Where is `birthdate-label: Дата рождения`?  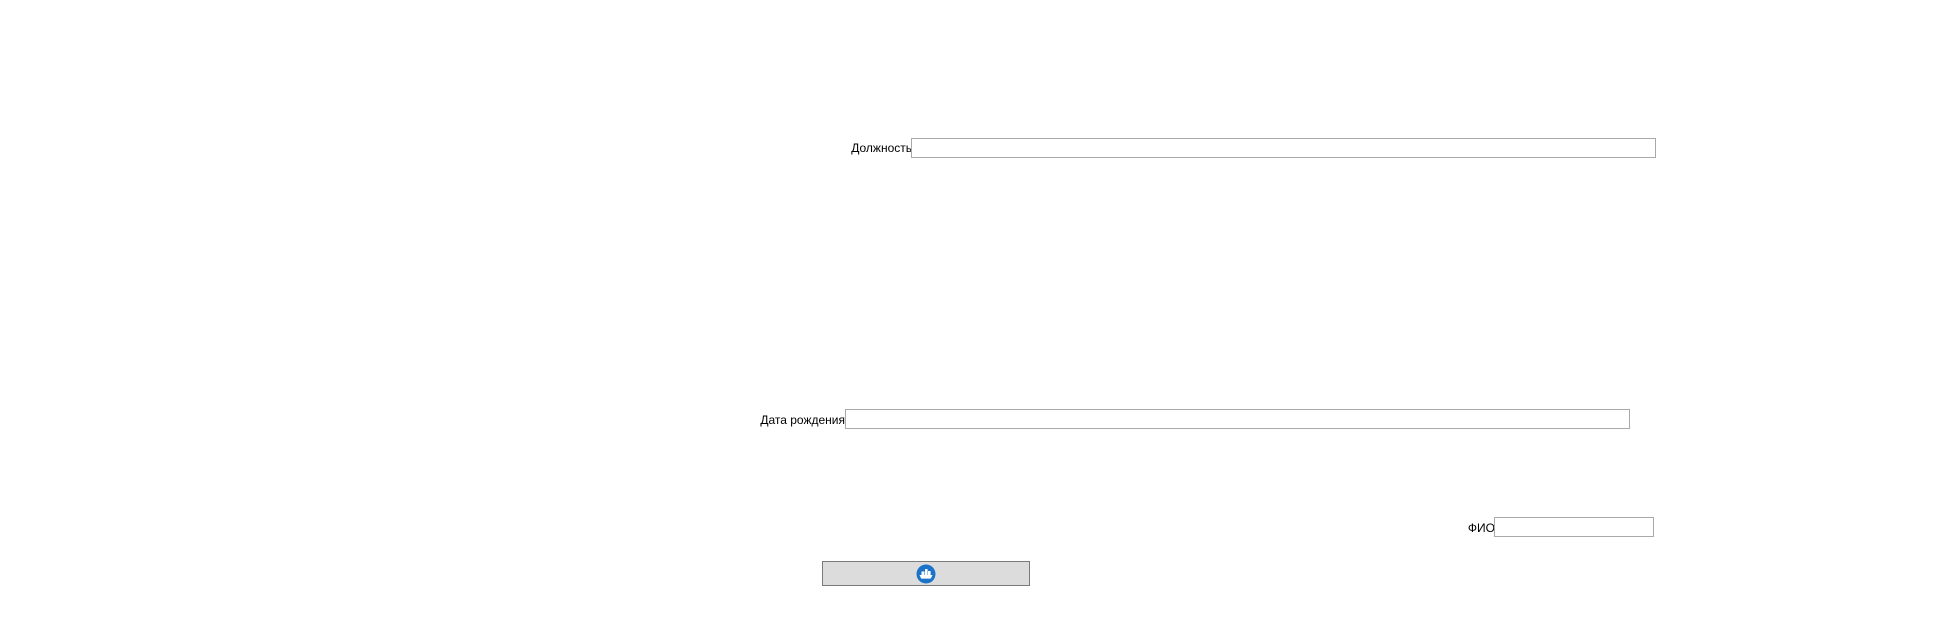
birthdate-label: Дата рождения is located at coordinates (802, 420).